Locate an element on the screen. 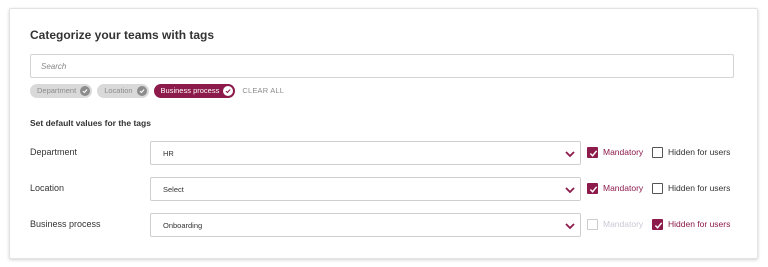  section-subtitle: Set default values for the tags is located at coordinates (90, 123).